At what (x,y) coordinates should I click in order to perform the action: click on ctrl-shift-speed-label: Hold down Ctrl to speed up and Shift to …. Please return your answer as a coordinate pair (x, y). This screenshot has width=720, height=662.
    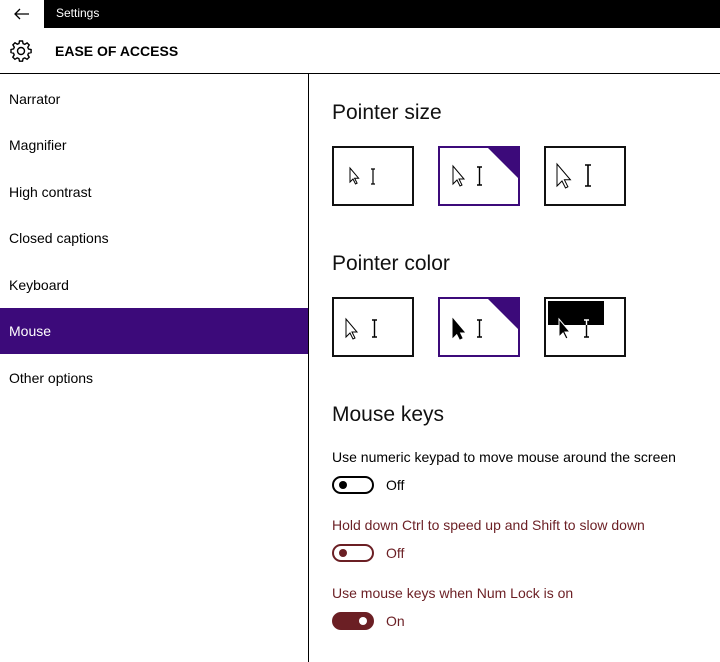
    Looking at the image, I should click on (488, 525).